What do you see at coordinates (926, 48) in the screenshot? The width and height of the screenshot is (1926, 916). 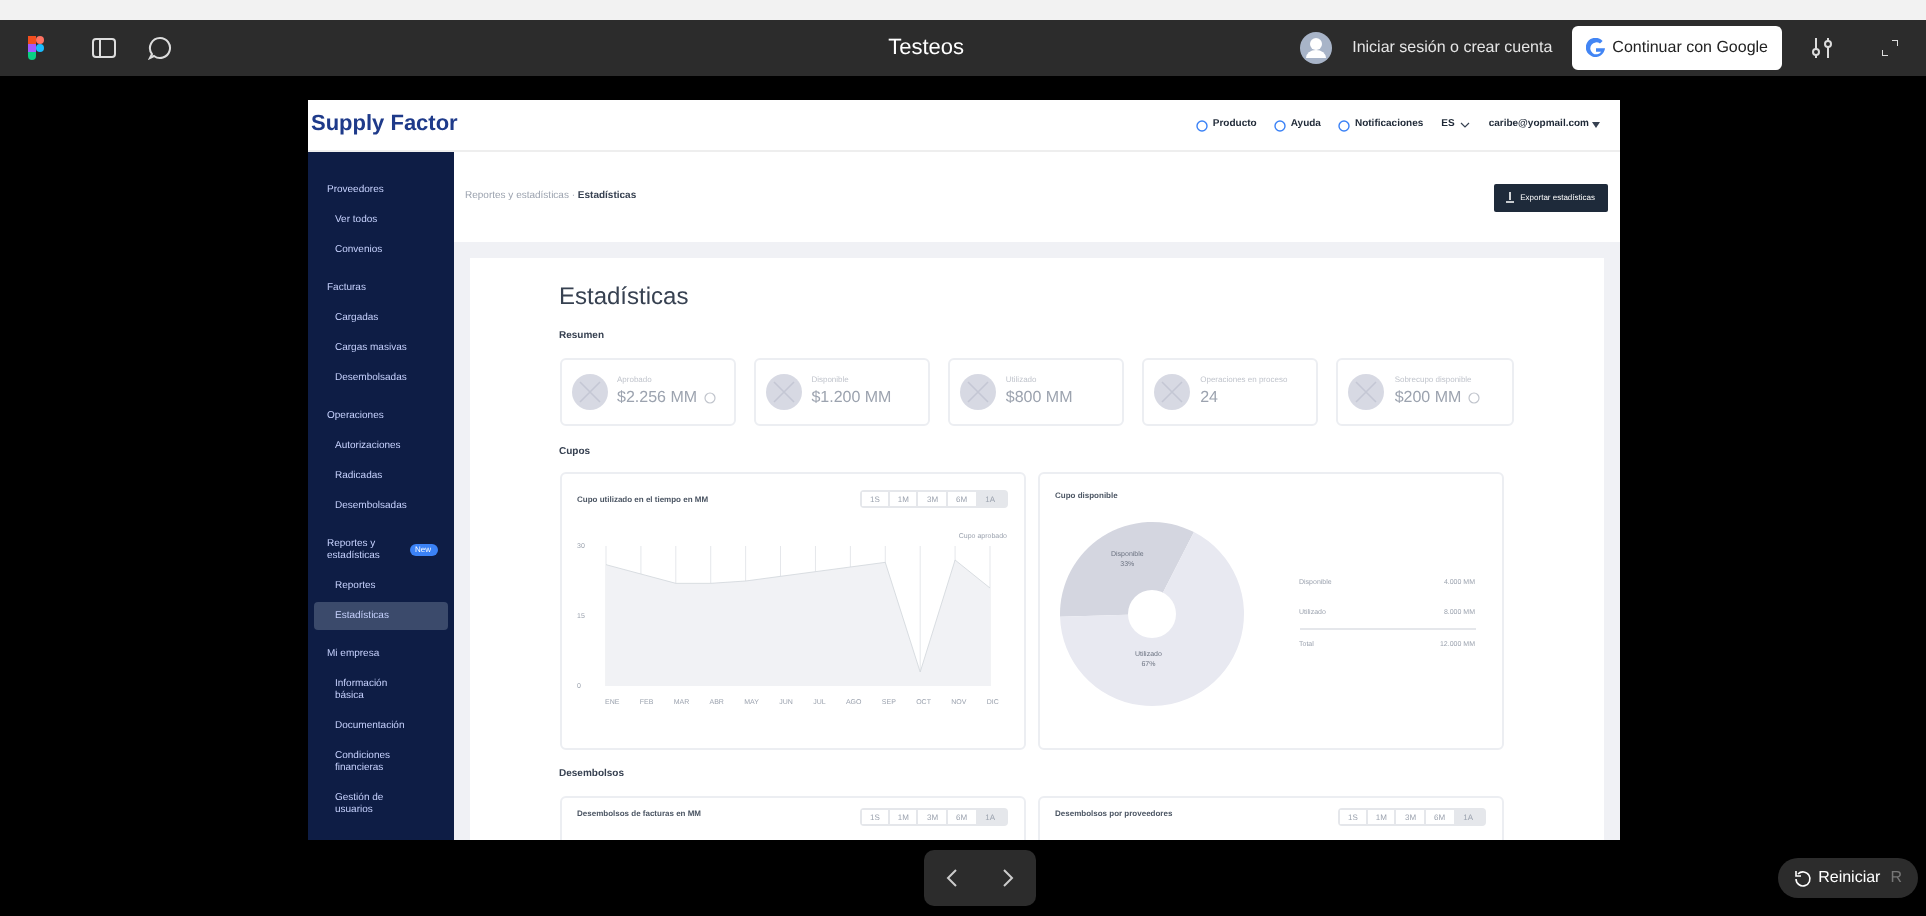 I see `window-title: Testeos` at bounding box center [926, 48].